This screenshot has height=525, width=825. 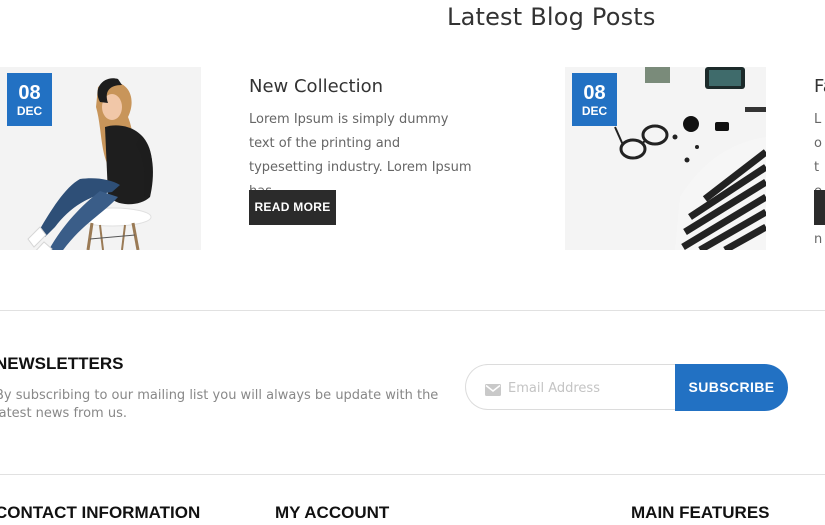 I want to click on section-divider, so click(x=412, y=310).